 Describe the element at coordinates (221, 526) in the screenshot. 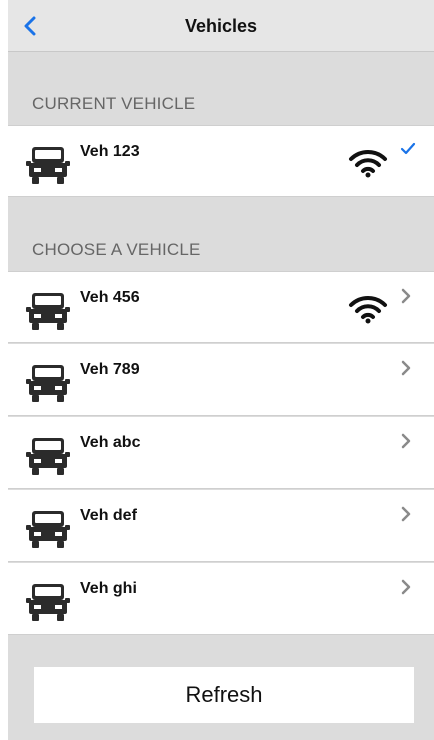

I see `vehicle-row: Veh def` at that location.